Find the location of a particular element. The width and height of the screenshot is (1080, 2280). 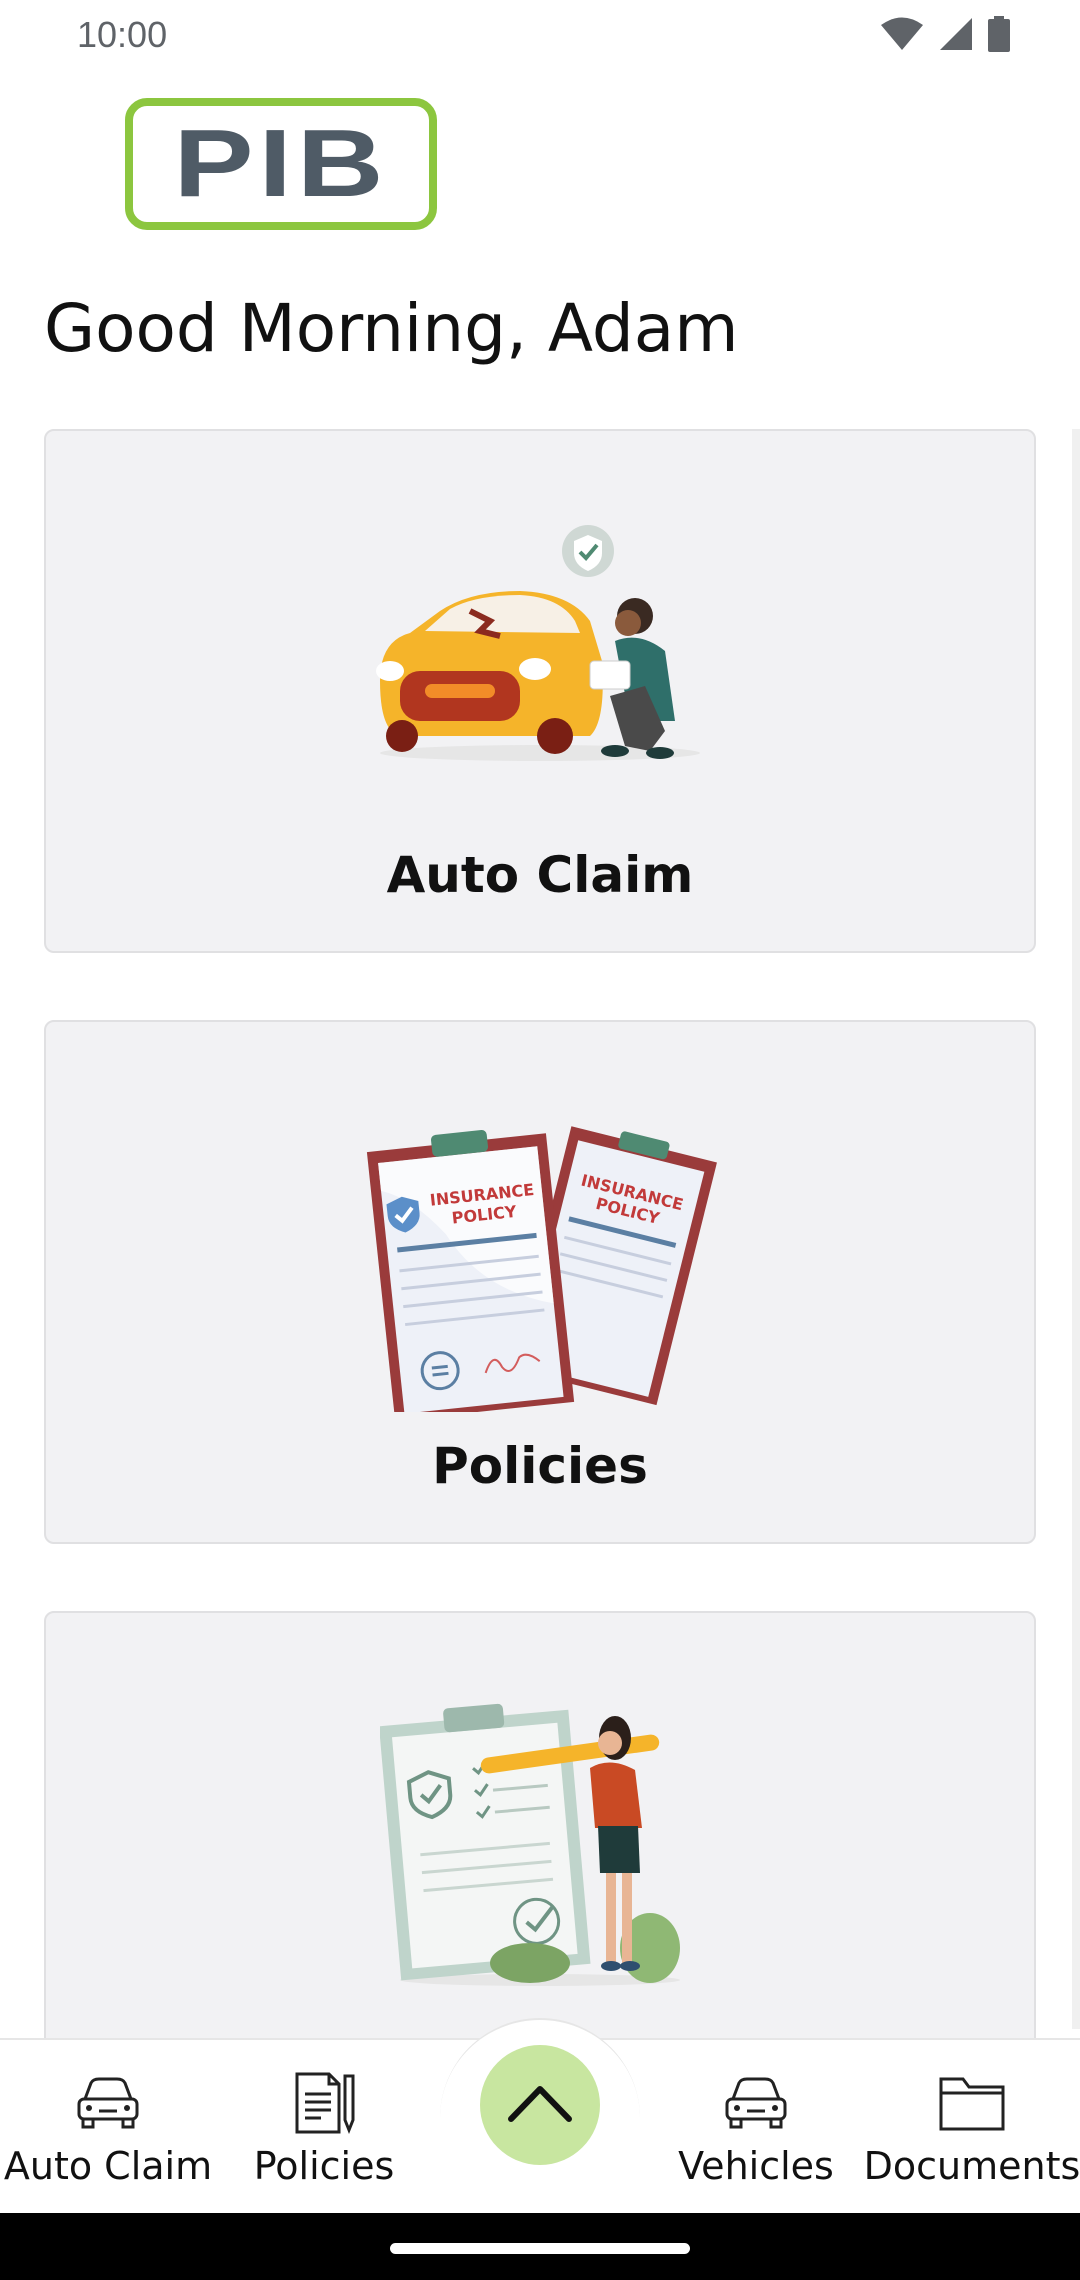

pib-logo: PIB is located at coordinates (281, 164).